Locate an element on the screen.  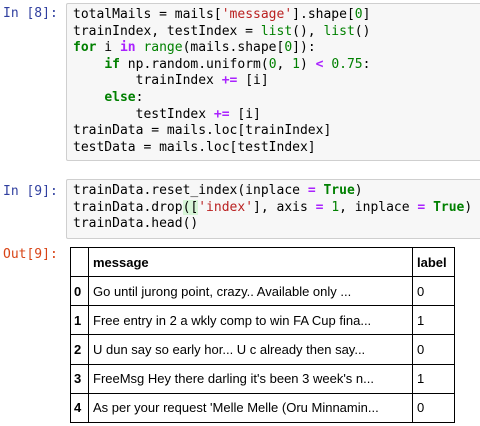
column-header-message: message is located at coordinates (250, 262).